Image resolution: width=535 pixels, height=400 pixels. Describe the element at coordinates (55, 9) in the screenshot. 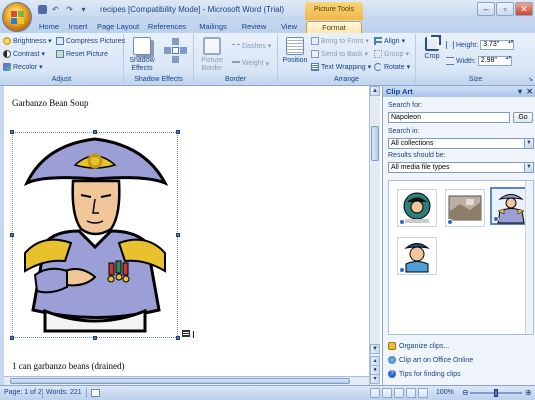

I see `undo-icon: ↶` at that location.